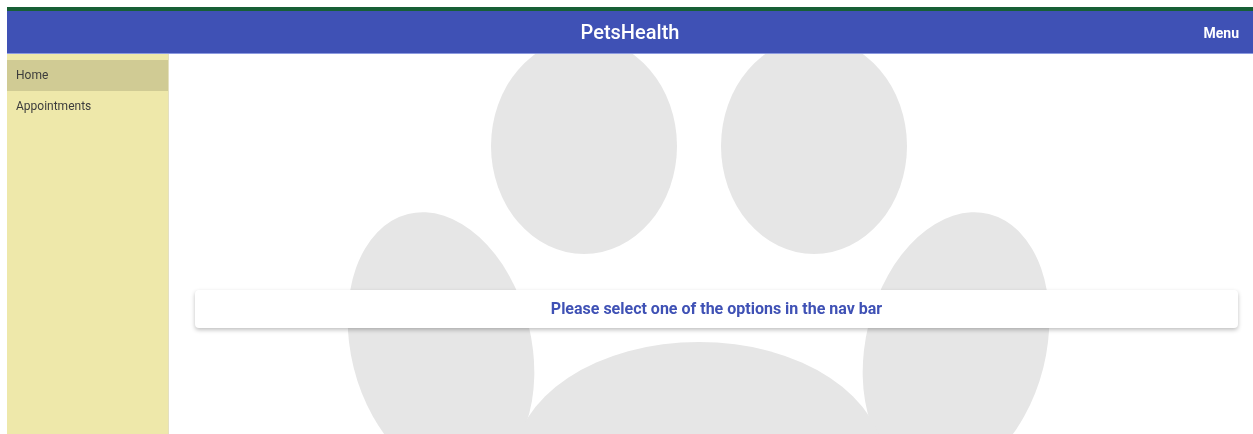 The width and height of the screenshot is (1253, 434). What do you see at coordinates (87, 106) in the screenshot?
I see `sidebar-item: Appointments` at bounding box center [87, 106].